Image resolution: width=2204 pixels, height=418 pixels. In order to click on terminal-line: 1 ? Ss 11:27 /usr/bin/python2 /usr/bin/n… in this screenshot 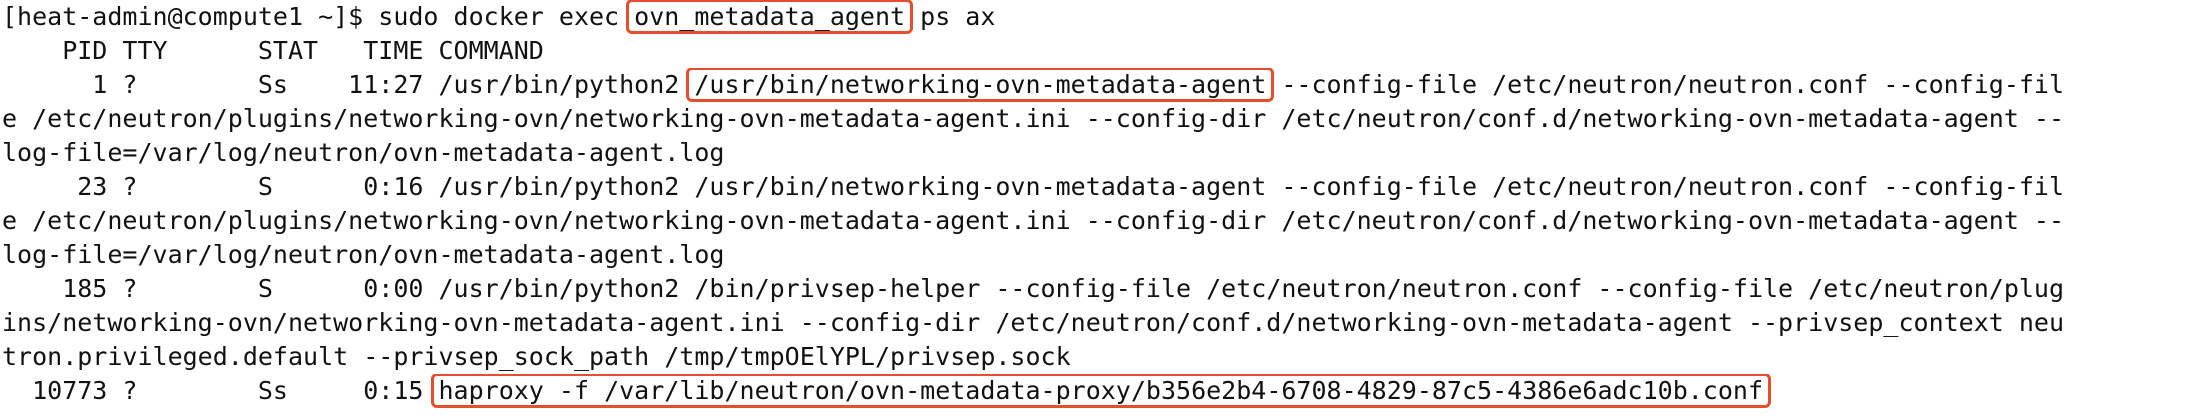, I will do `click(1103, 85)`.